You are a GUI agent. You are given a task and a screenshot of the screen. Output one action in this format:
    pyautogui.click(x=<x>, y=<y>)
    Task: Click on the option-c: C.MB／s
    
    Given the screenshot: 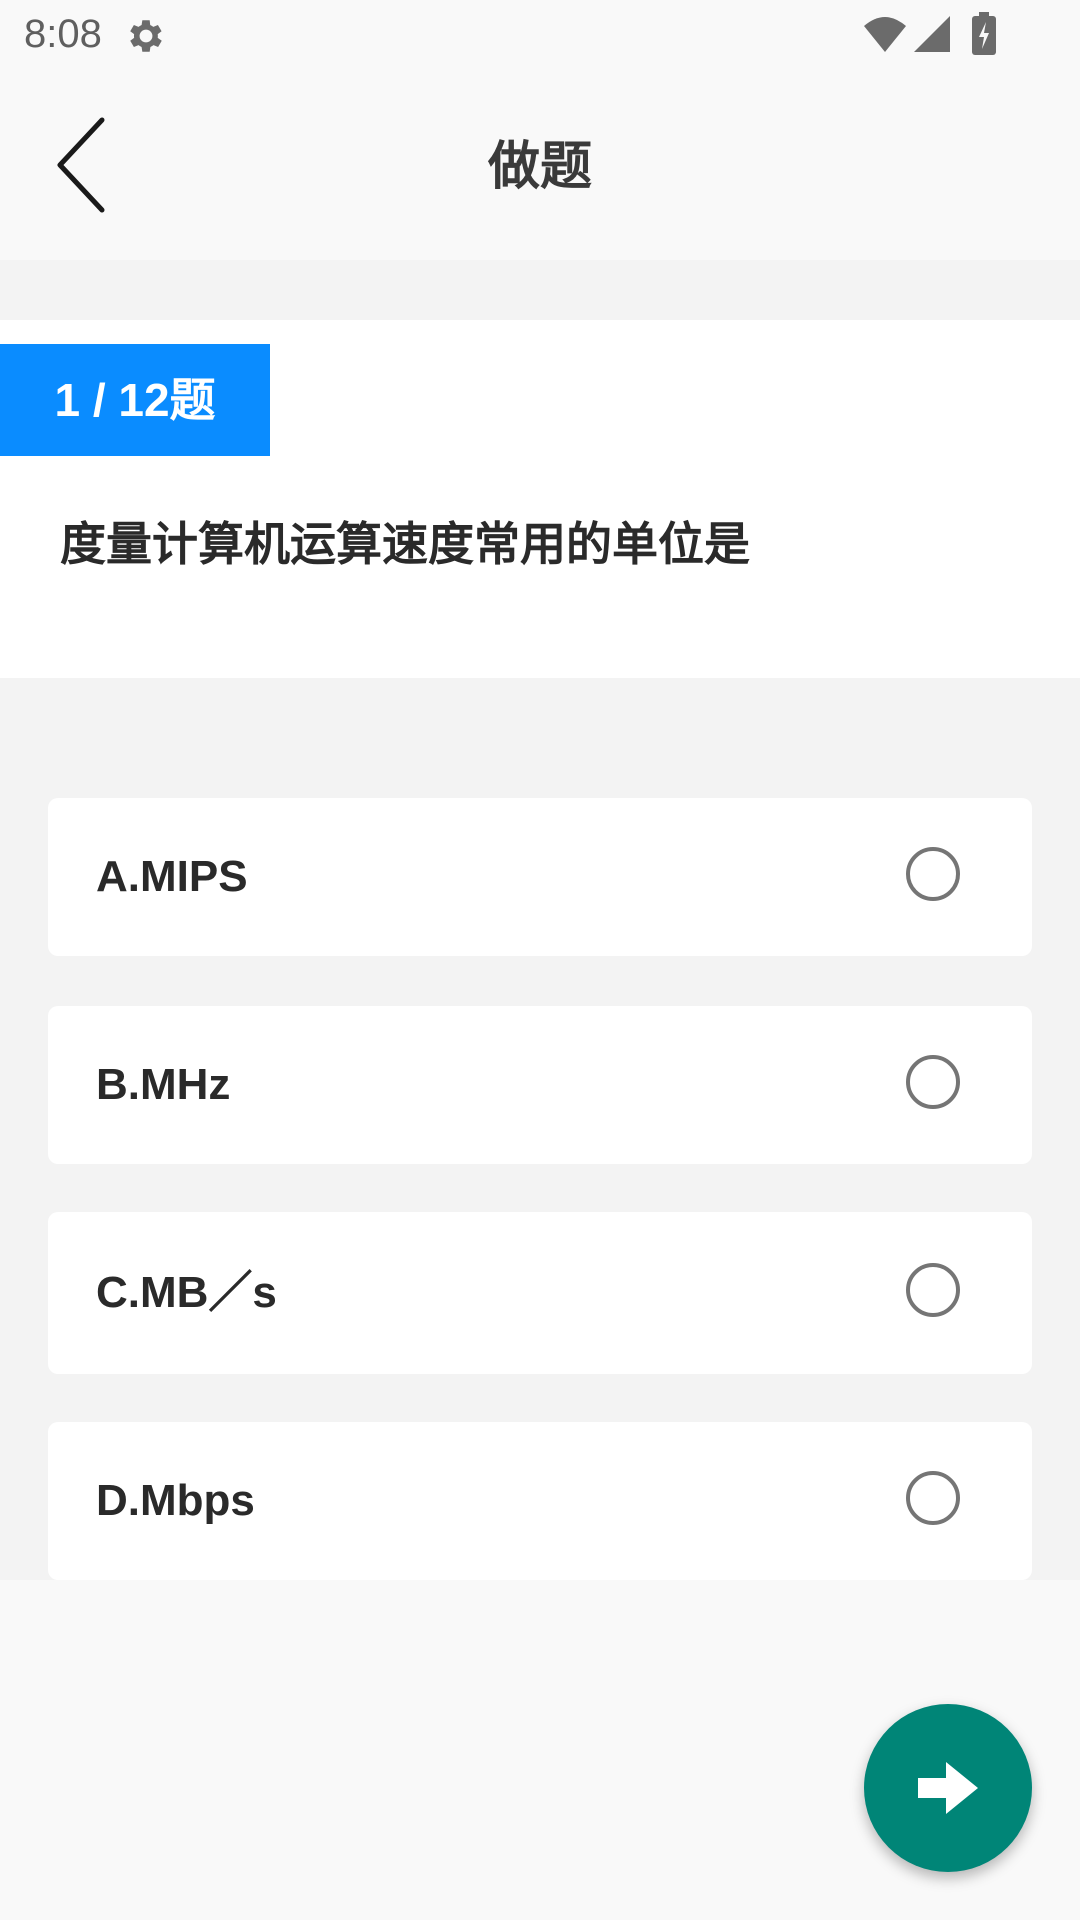 What is the action you would take?
    pyautogui.click(x=540, y=1293)
    